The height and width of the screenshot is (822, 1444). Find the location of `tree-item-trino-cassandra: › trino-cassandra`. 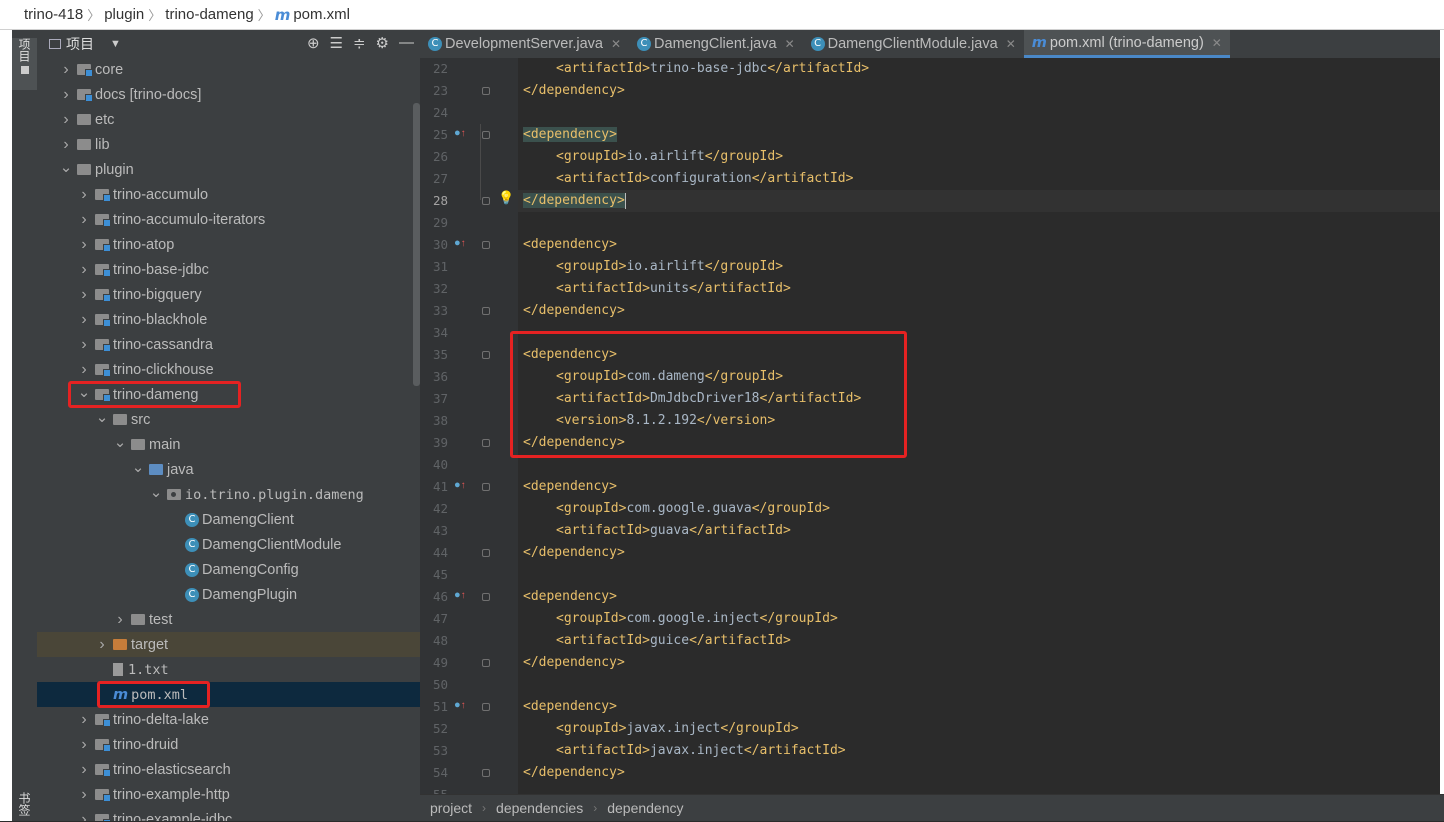

tree-item-trino-cassandra: › trino-cassandra is located at coordinates (228, 344).